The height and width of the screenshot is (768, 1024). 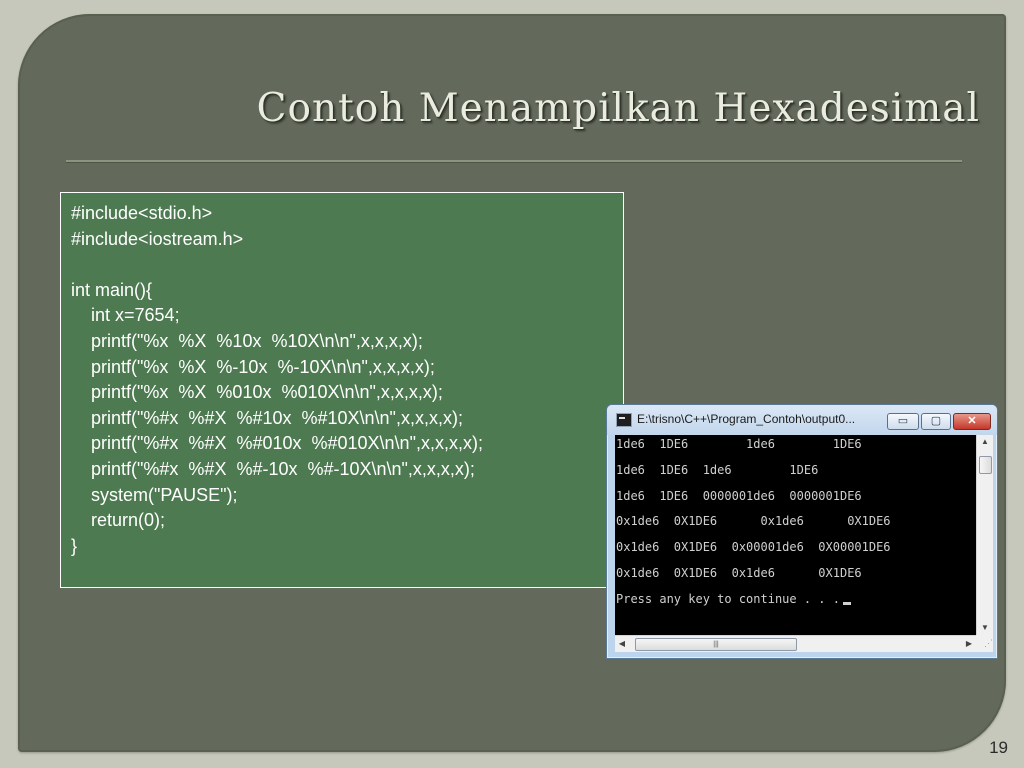 I want to click on slide-title: Contoh Menampilkan Hexadesimal, so click(x=618, y=108).